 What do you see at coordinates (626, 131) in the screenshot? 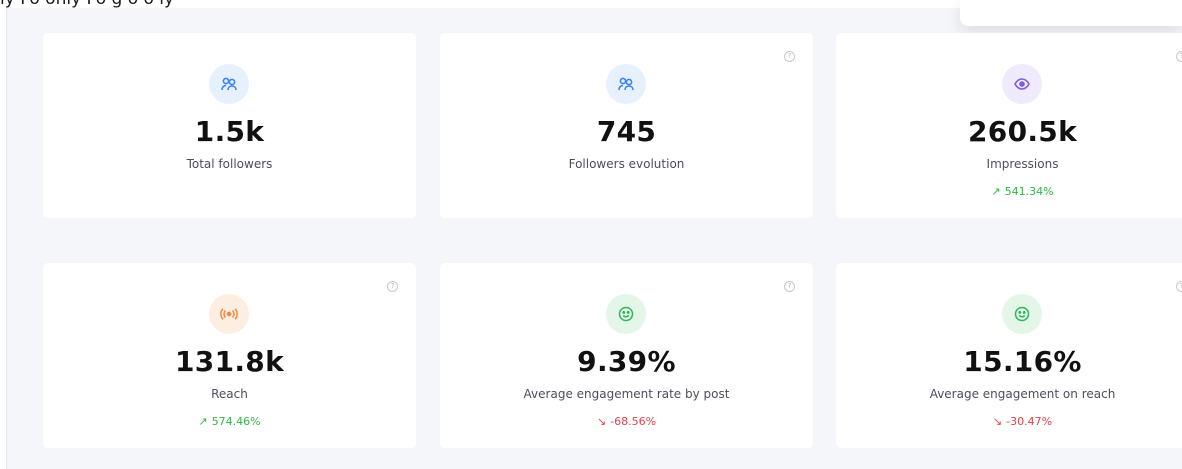
I see `metric-value: 745` at bounding box center [626, 131].